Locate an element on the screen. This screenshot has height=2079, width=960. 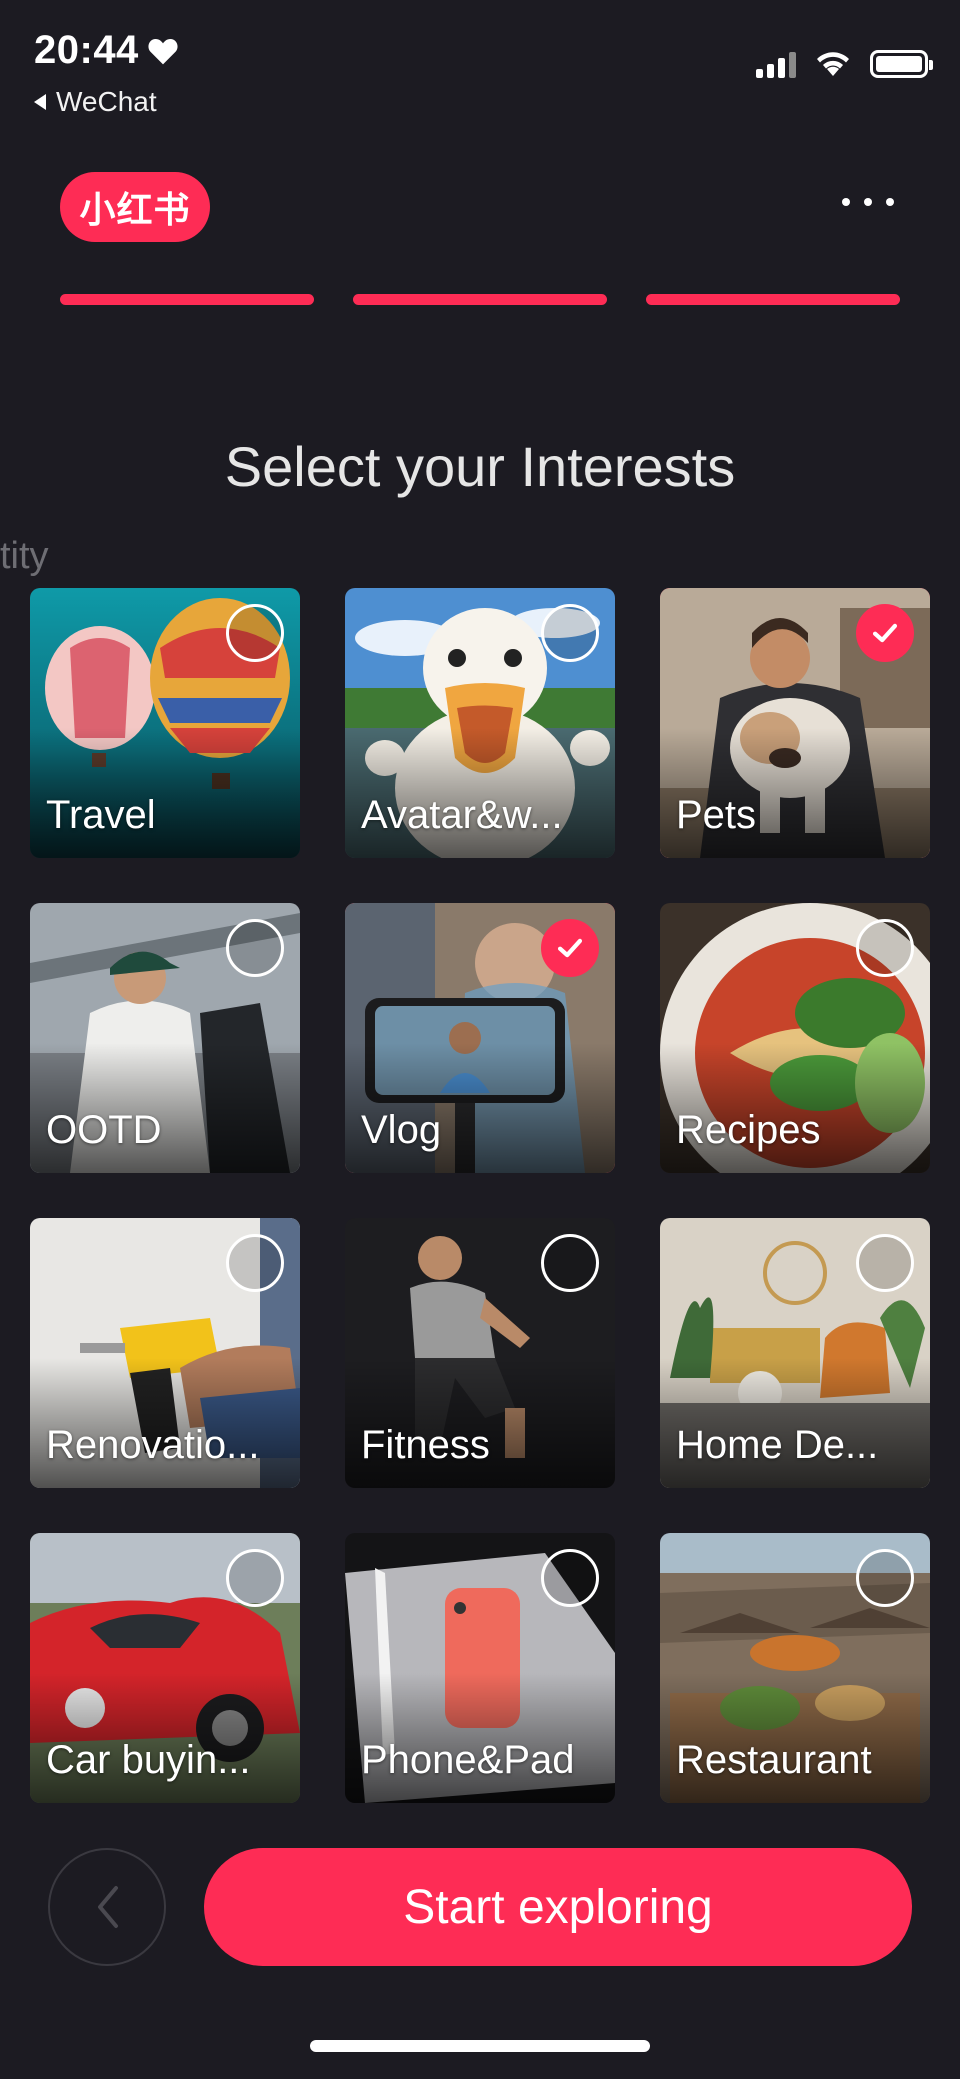
interest-label: Vlog is located at coordinates (401, 1130).